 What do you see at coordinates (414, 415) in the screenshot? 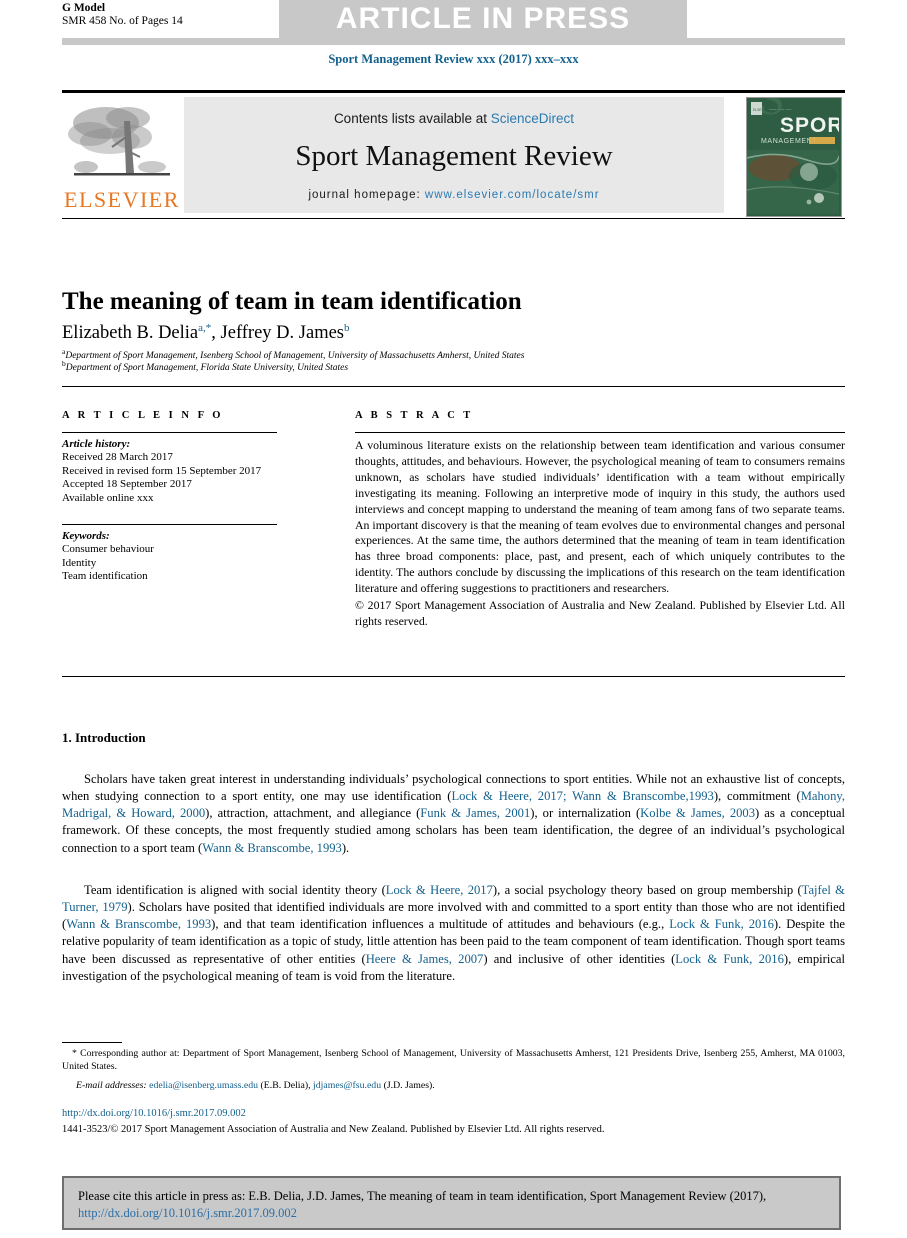
I see `abstract-heading: A B S T R A C T` at bounding box center [414, 415].